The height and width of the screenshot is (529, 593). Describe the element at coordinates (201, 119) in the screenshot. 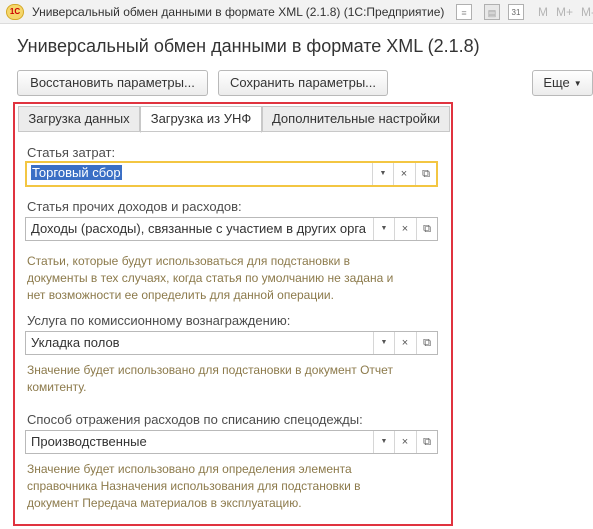

I see `tab-import-from-unf: Загрузка из УНФ` at that location.